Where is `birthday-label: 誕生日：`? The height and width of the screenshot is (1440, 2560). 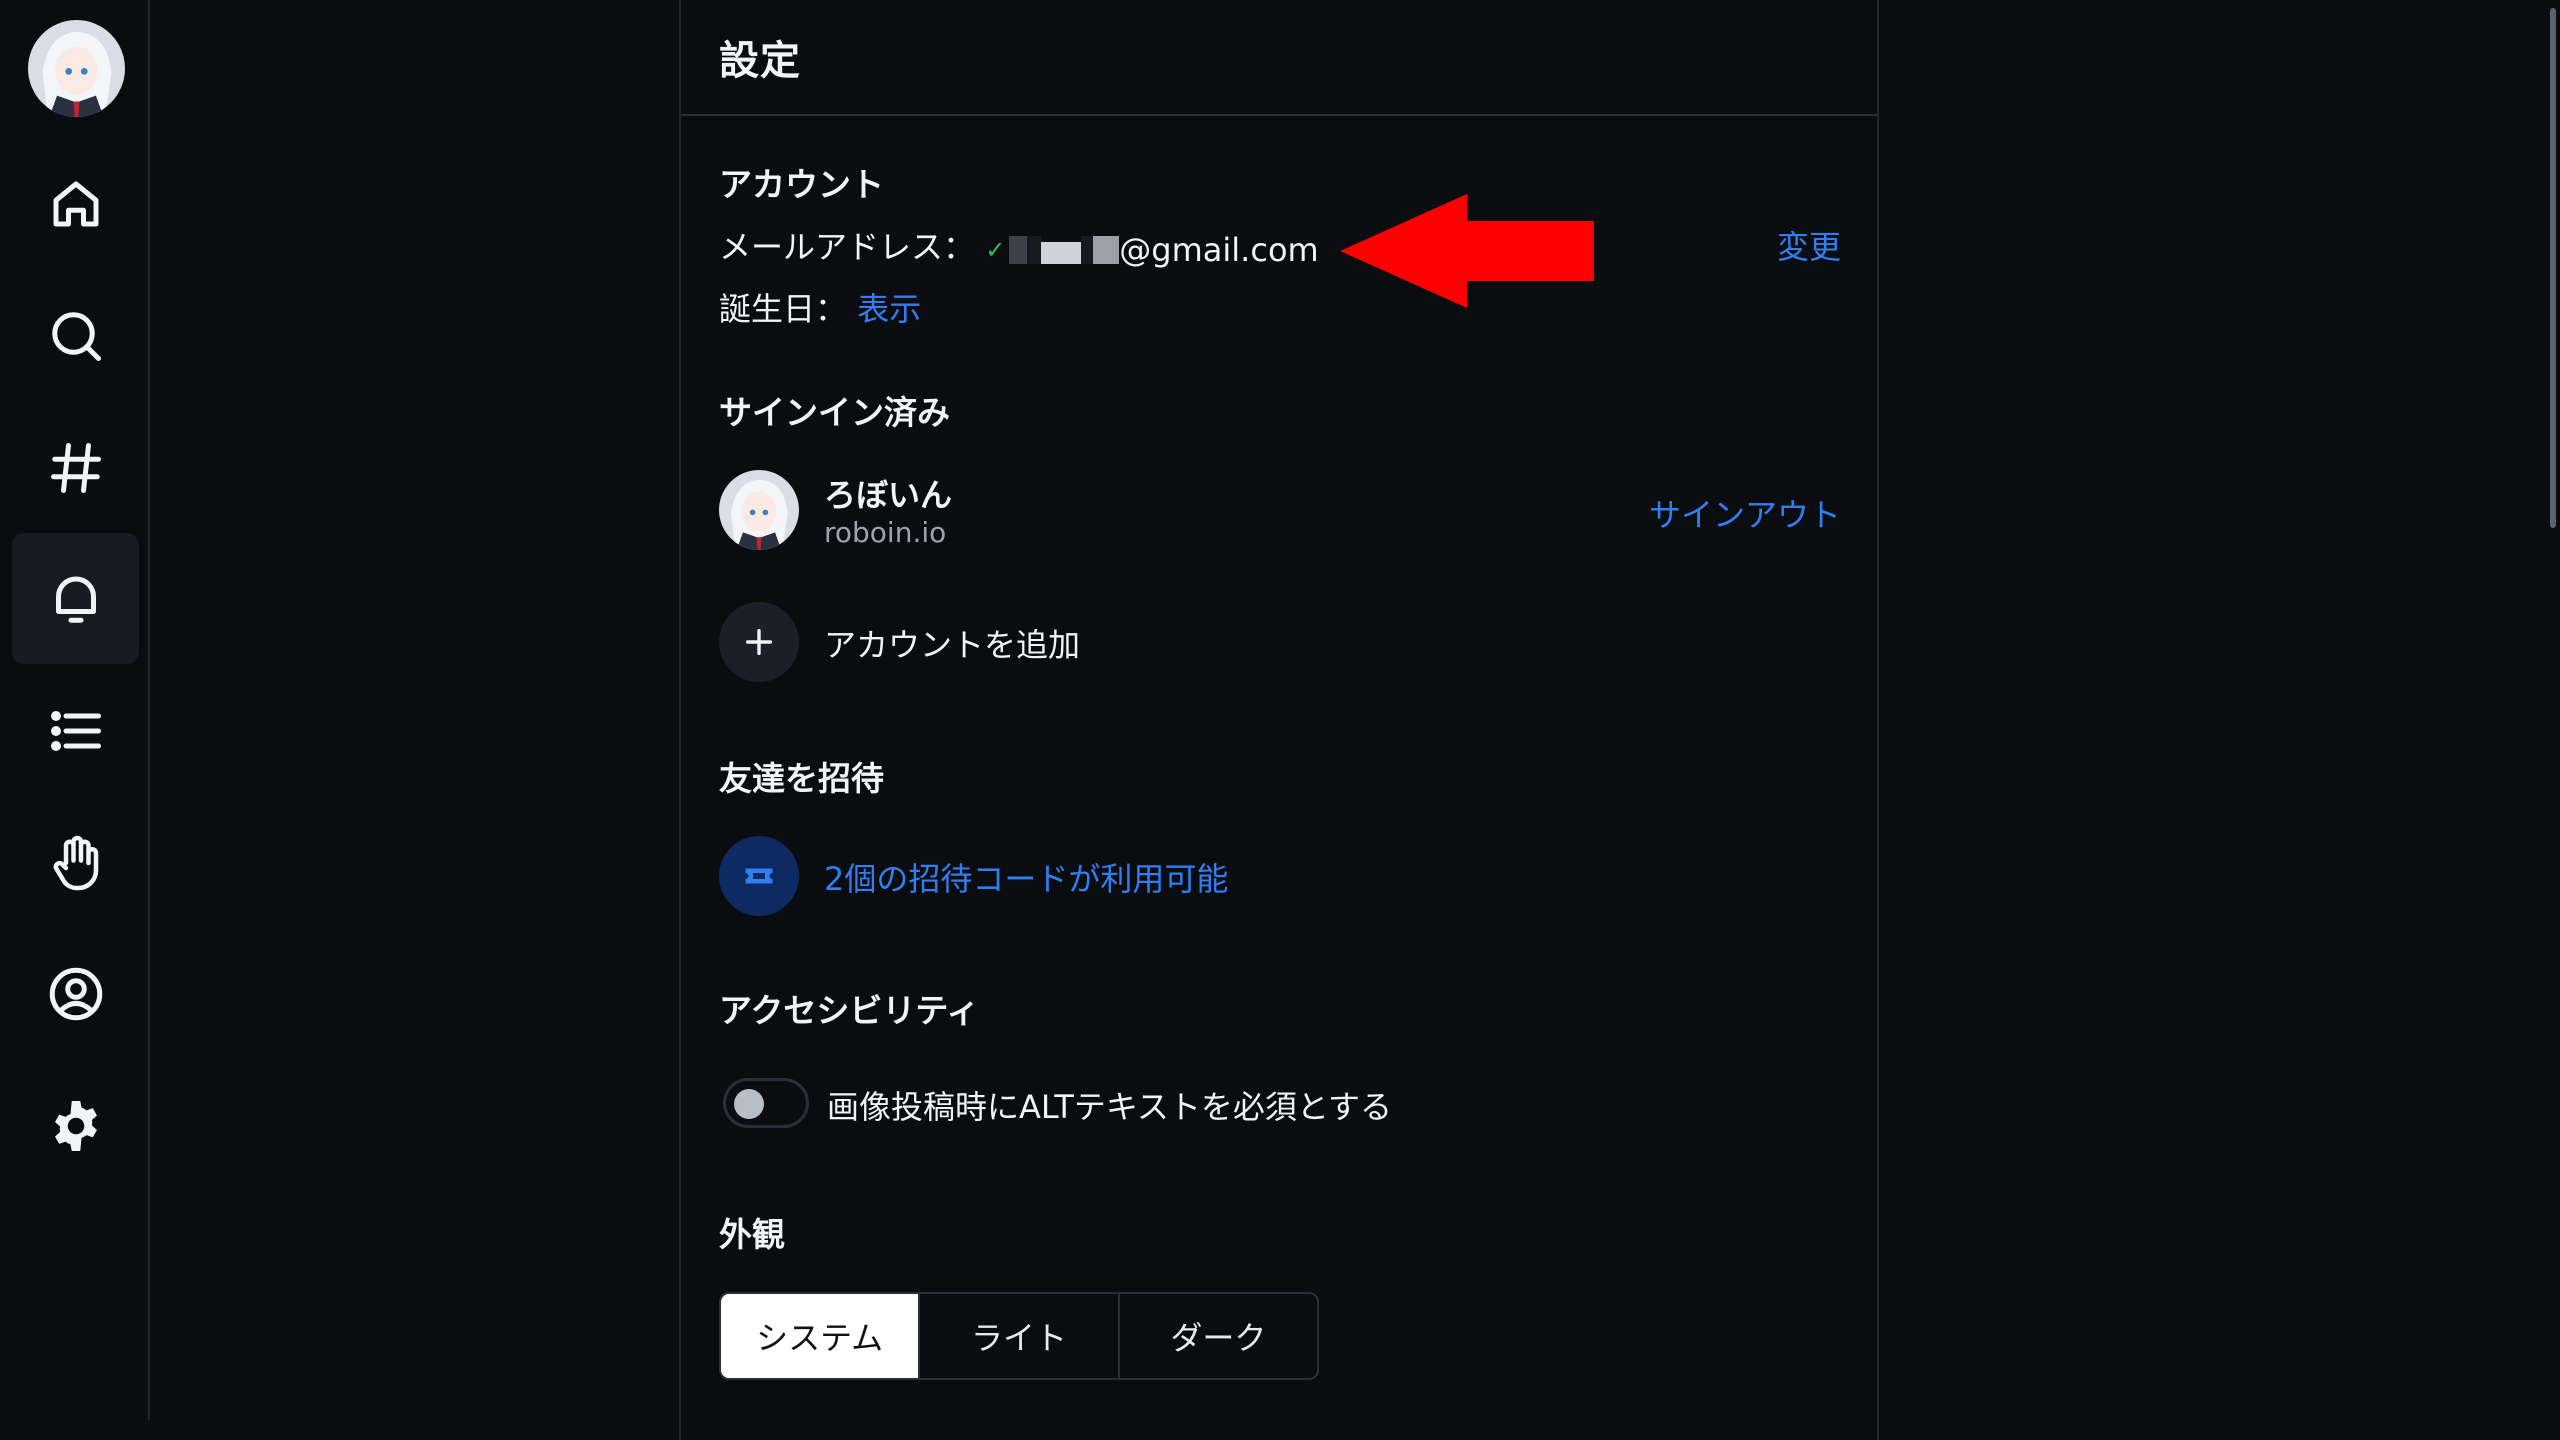 birthday-label: 誕生日： is located at coordinates (783, 309).